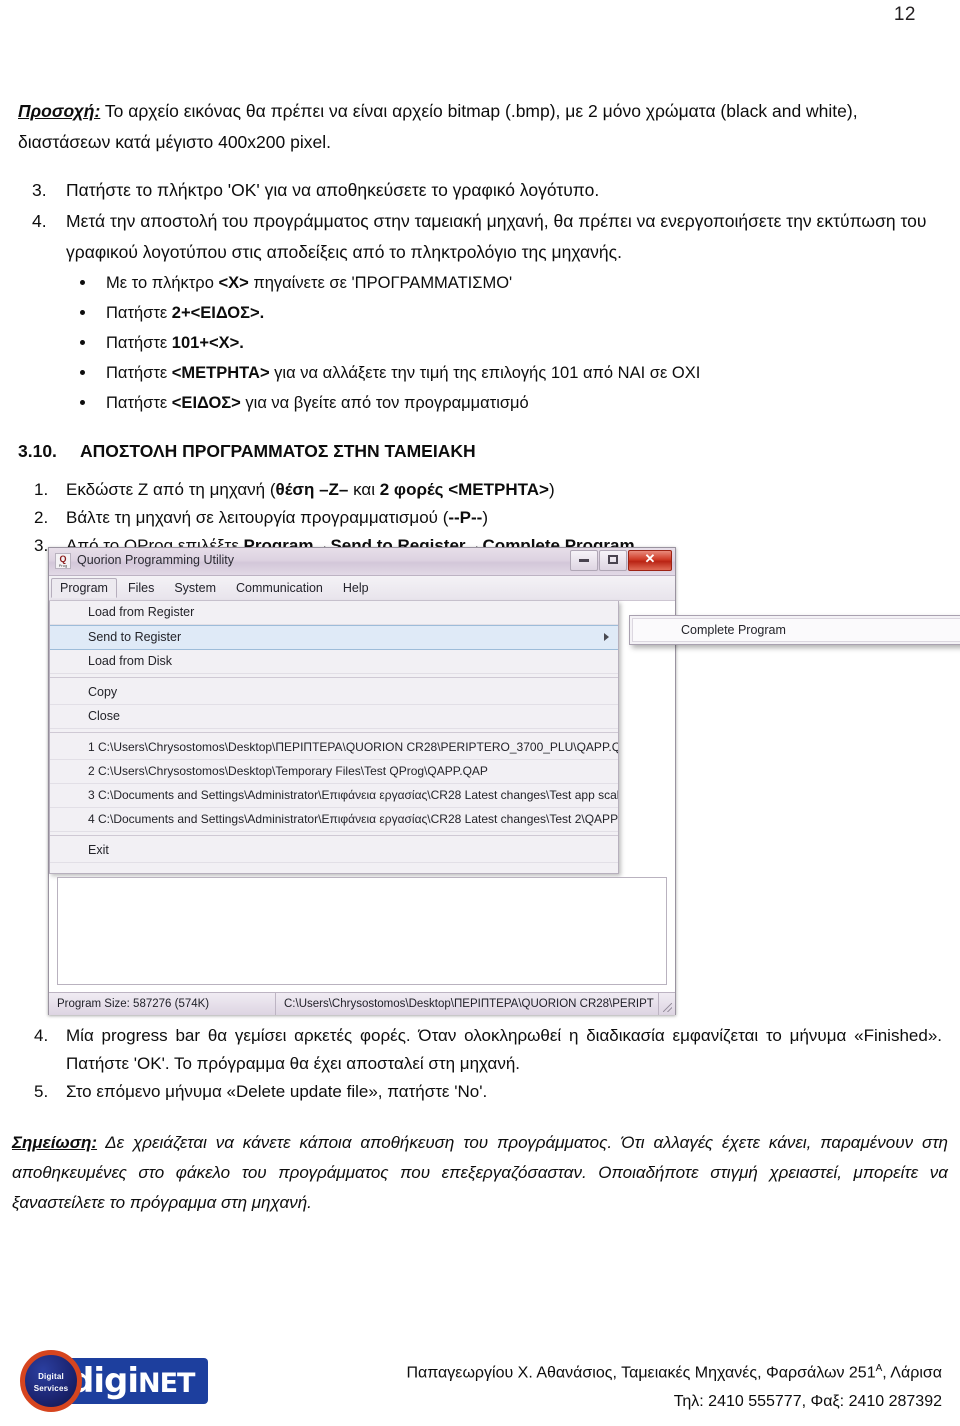 This screenshot has width=960, height=1426. I want to click on bullet-bold: 101+<X>., so click(207, 343).